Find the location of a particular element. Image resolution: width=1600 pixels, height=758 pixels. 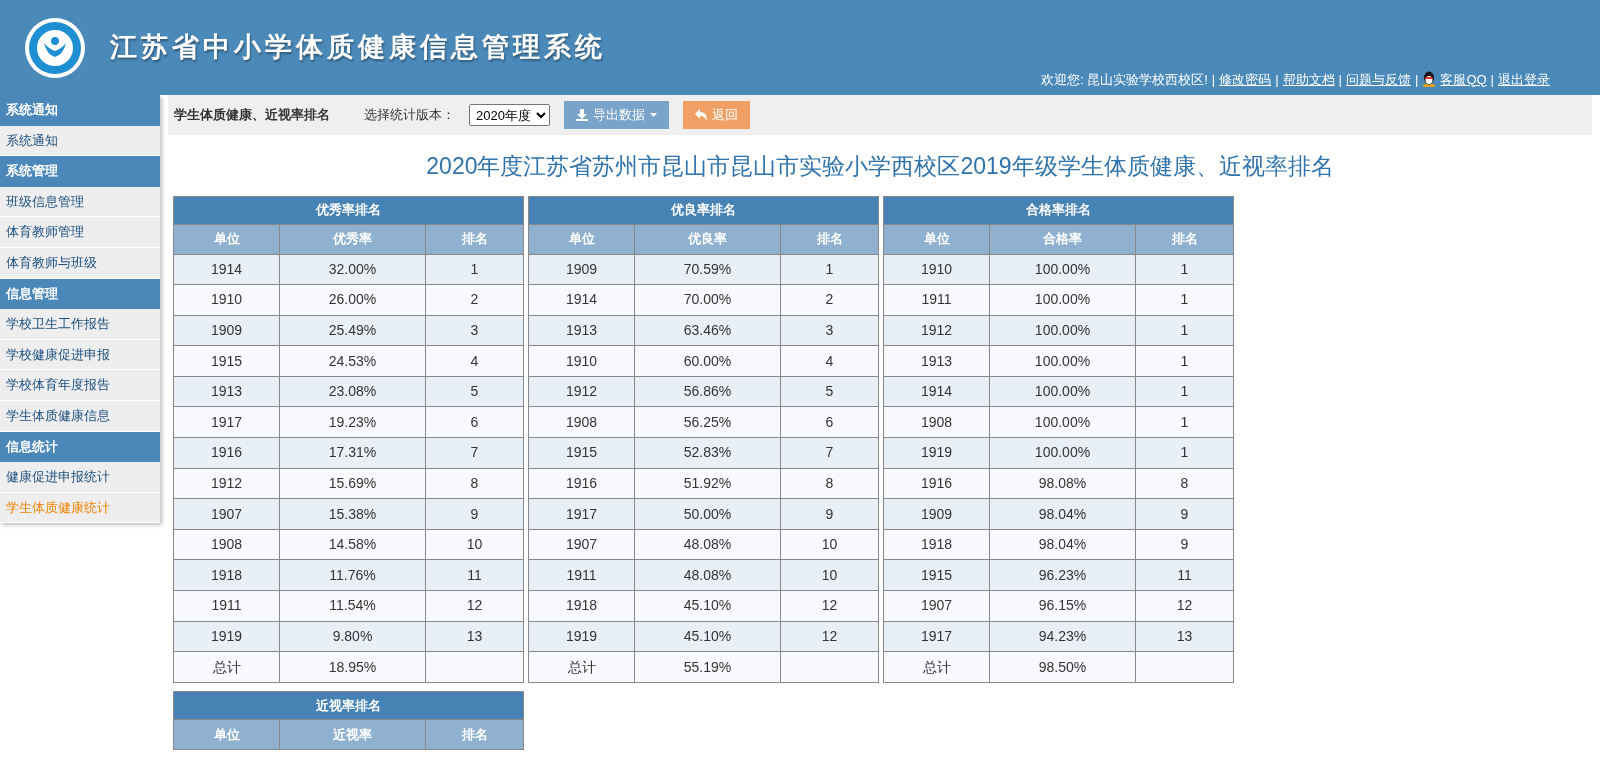

table-cell: 11.54% is located at coordinates (352, 606).